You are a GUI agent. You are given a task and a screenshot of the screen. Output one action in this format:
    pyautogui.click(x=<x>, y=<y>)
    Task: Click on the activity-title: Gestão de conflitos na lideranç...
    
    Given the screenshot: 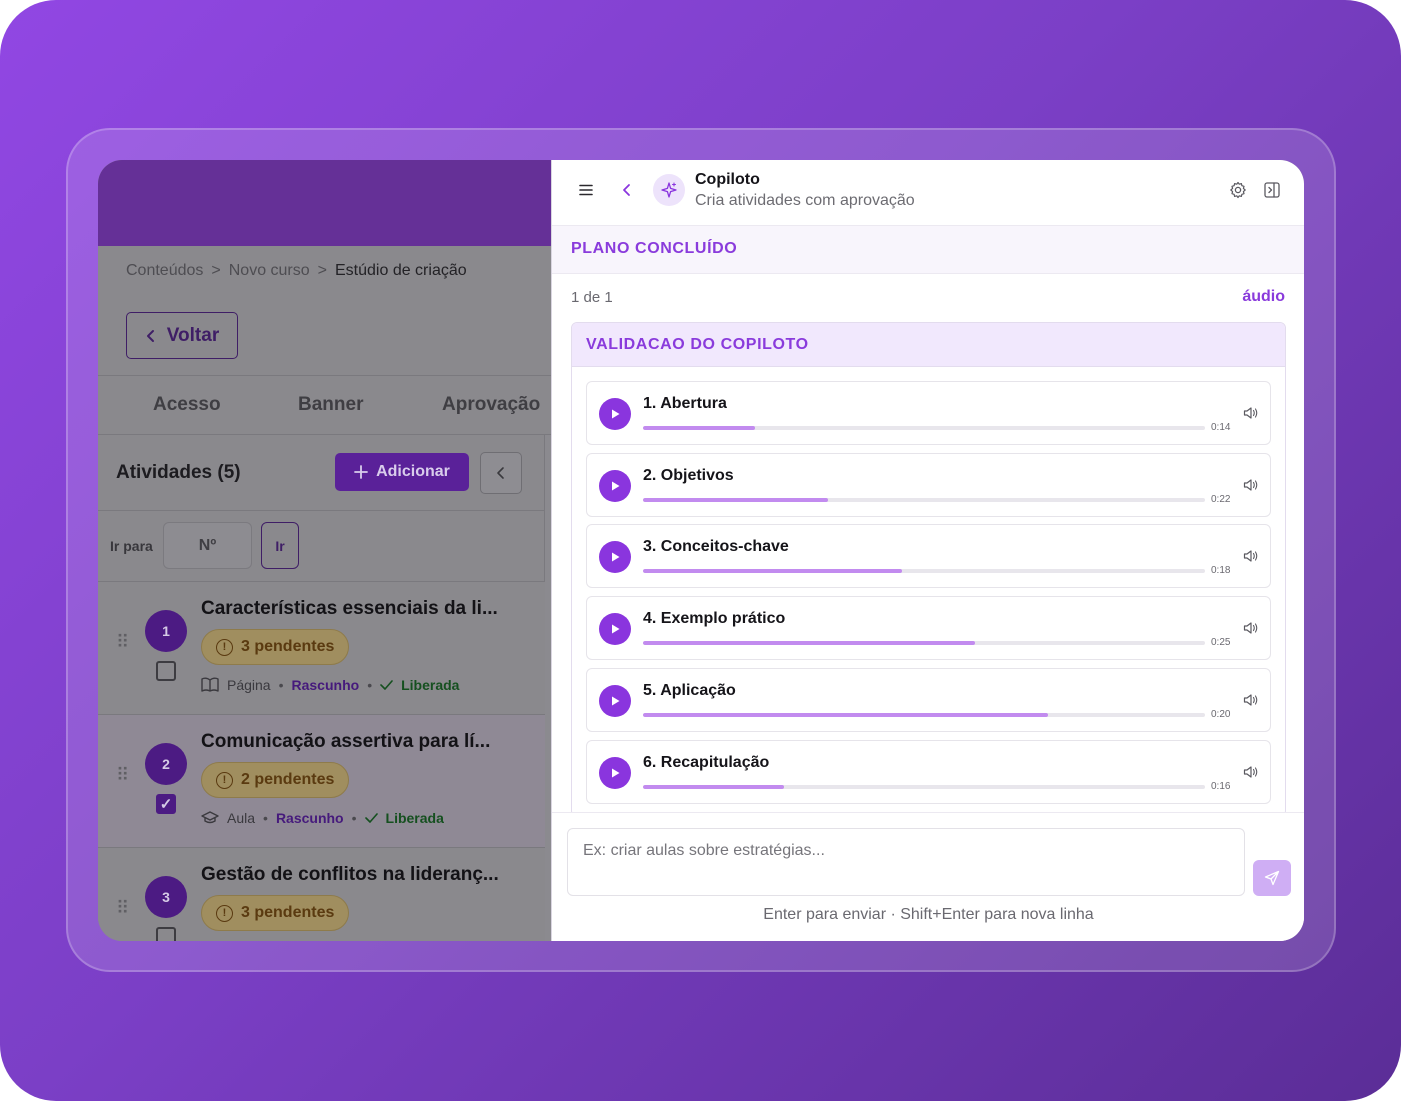 What is the action you would take?
    pyautogui.click(x=361, y=875)
    